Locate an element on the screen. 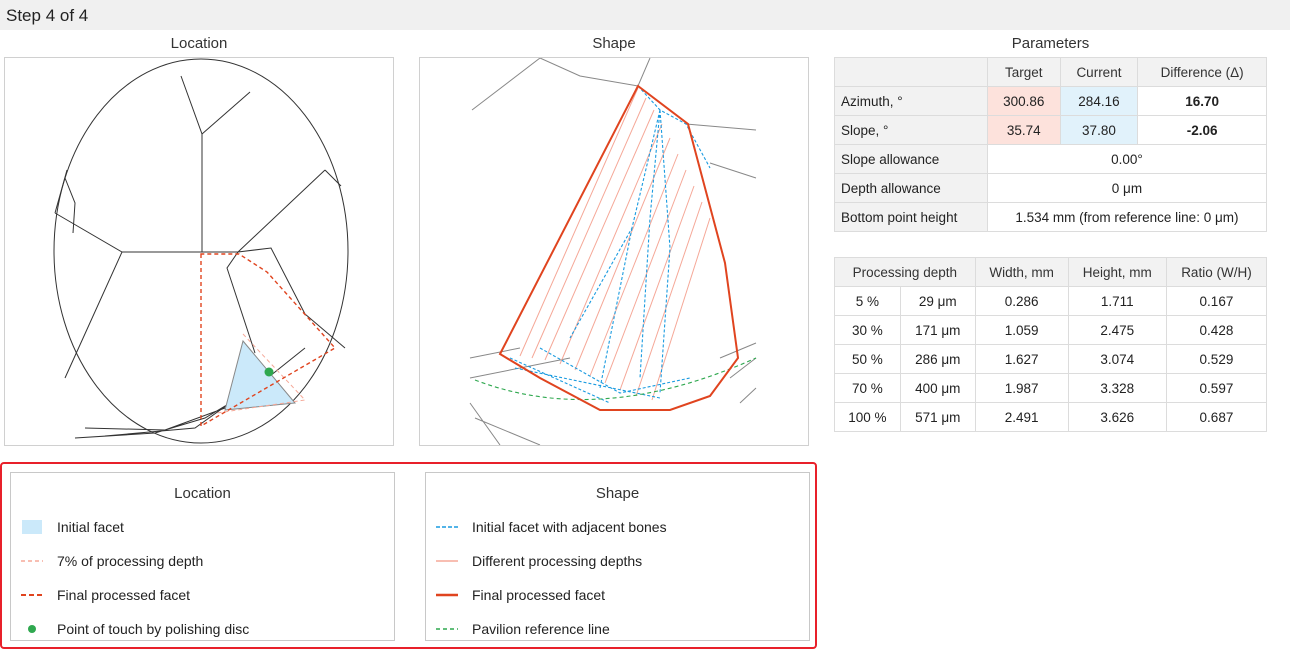  azimuth-target: 300.86 is located at coordinates (1023, 101).